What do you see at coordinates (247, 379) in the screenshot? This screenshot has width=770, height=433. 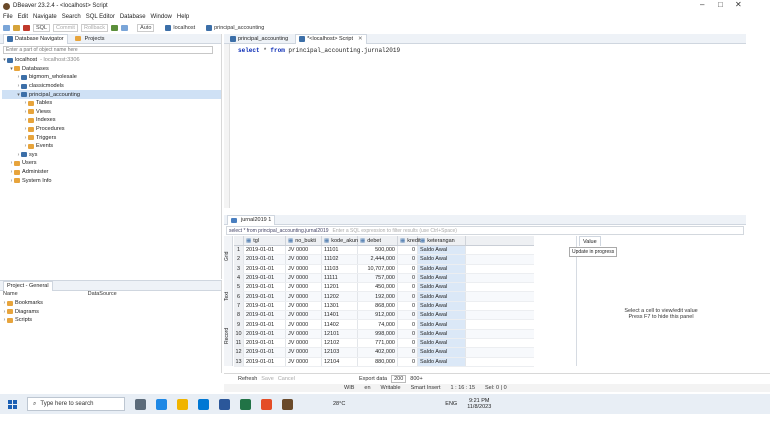 I see `refresh-button: Refresh` at bounding box center [247, 379].